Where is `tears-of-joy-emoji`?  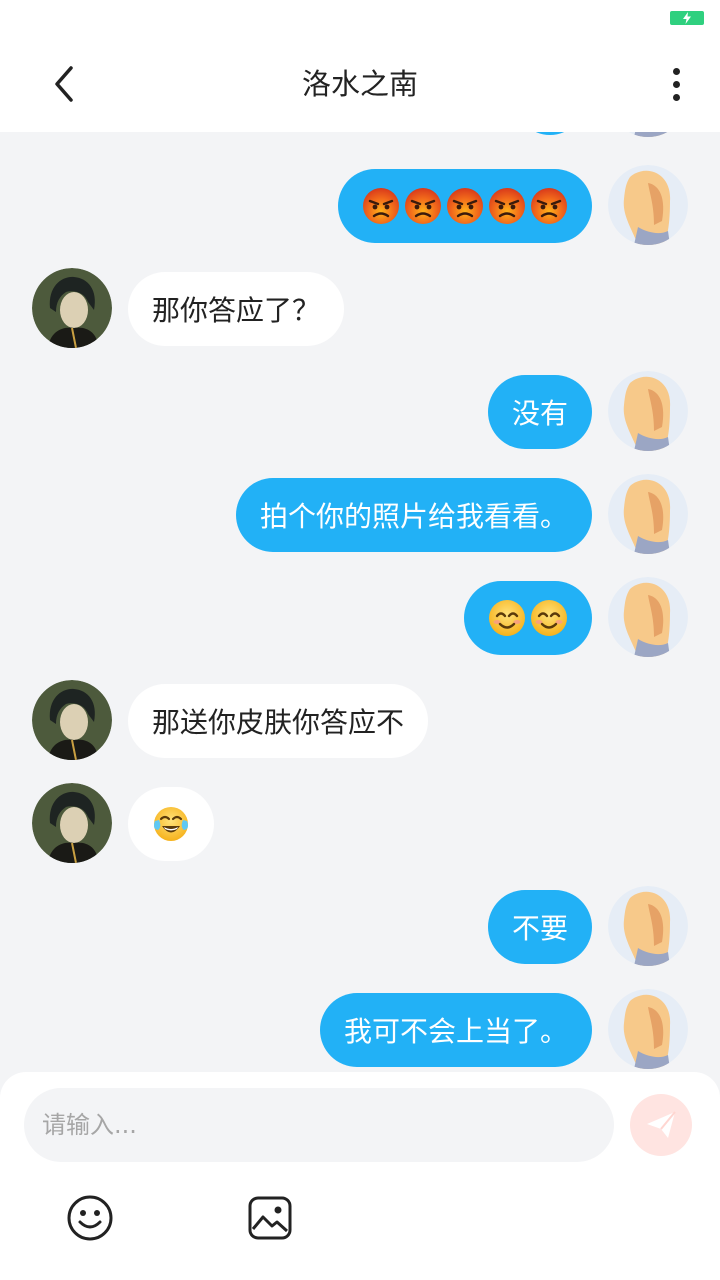
tears-of-joy-emoji is located at coordinates (171, 824).